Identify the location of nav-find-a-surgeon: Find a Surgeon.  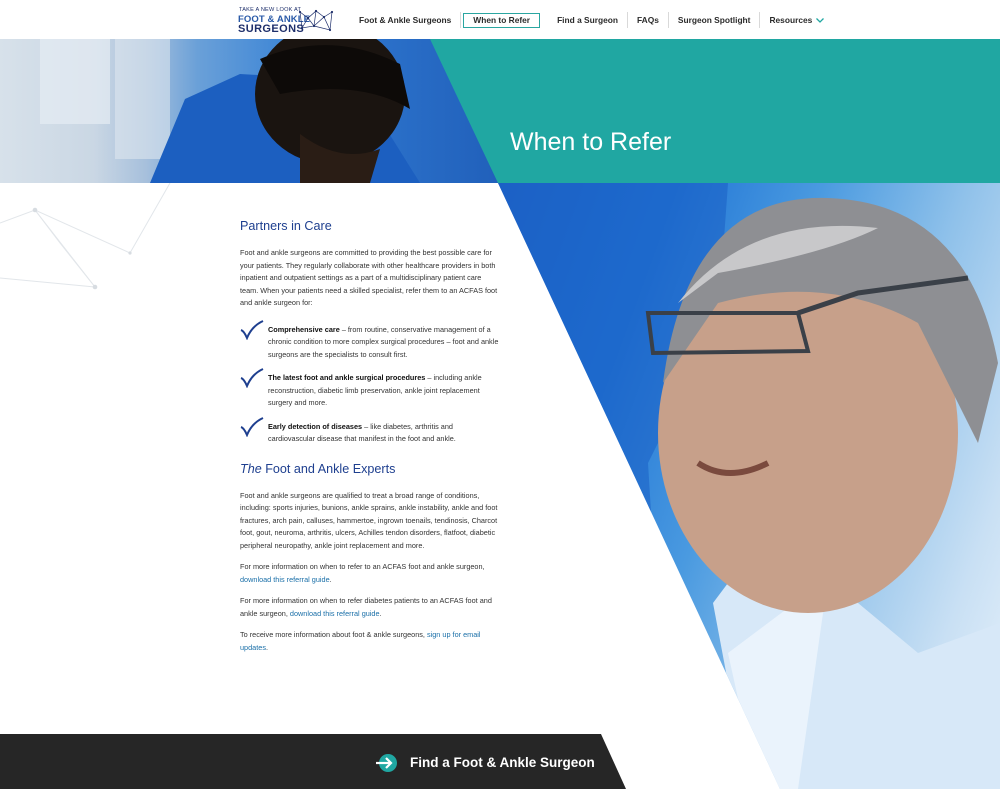
(588, 20).